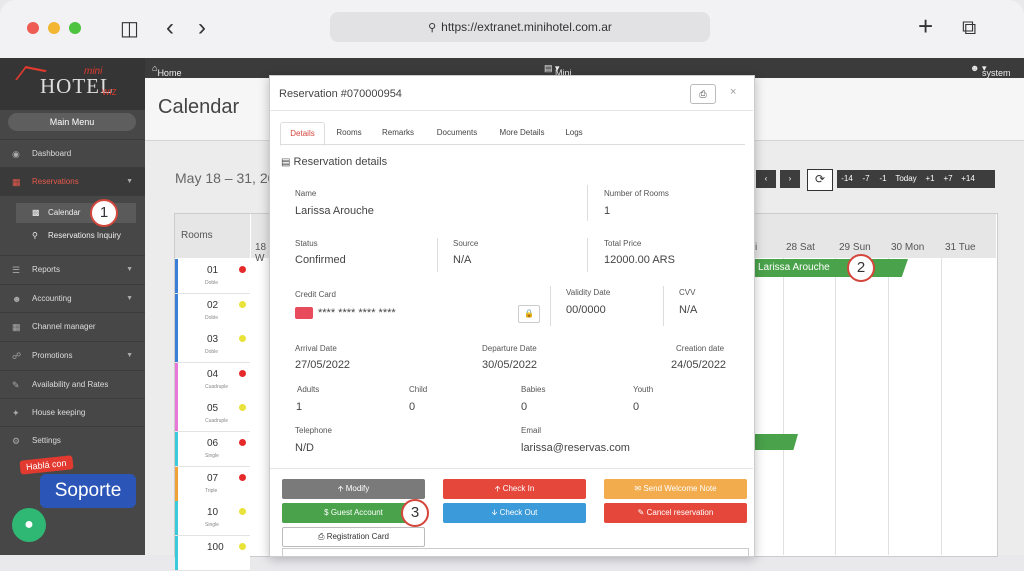  What do you see at coordinates (213, 478) in the screenshot?
I see `room-number: 07` at bounding box center [213, 478].